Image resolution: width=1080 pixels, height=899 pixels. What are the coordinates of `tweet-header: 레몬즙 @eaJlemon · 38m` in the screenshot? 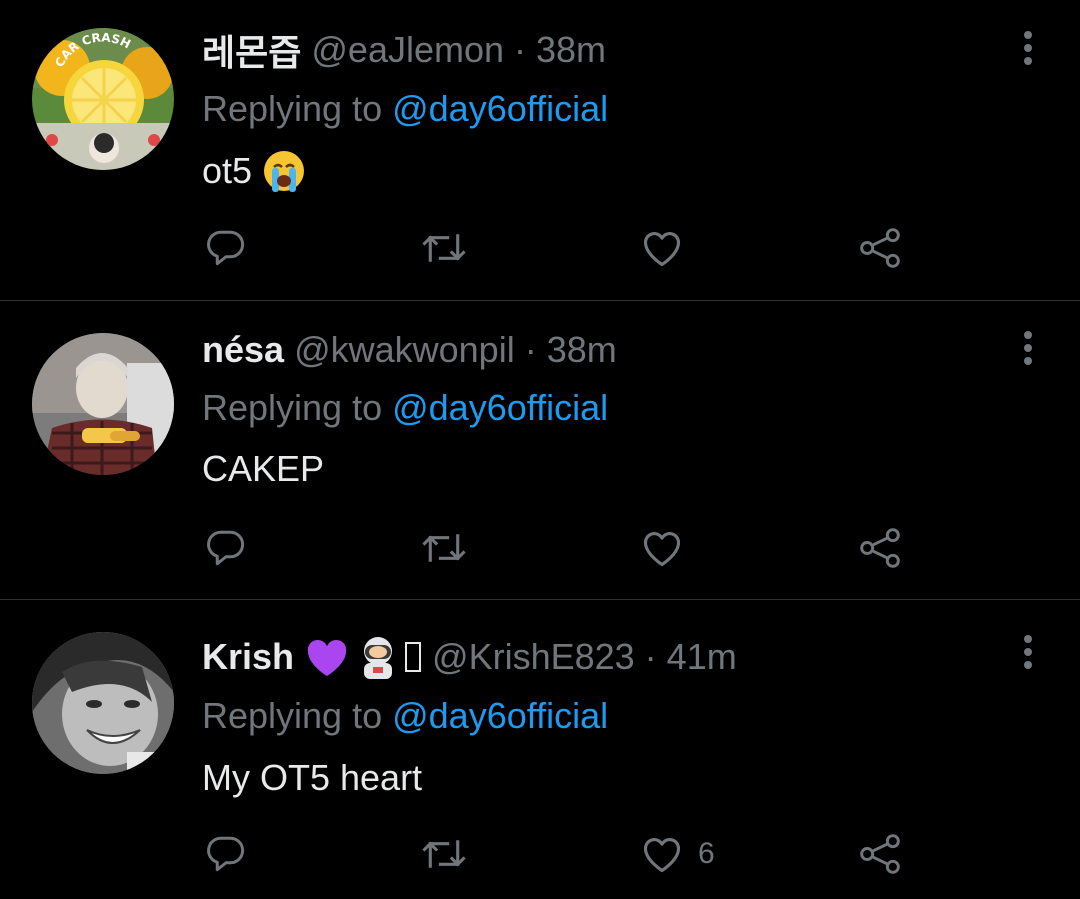 It's located at (404, 50).